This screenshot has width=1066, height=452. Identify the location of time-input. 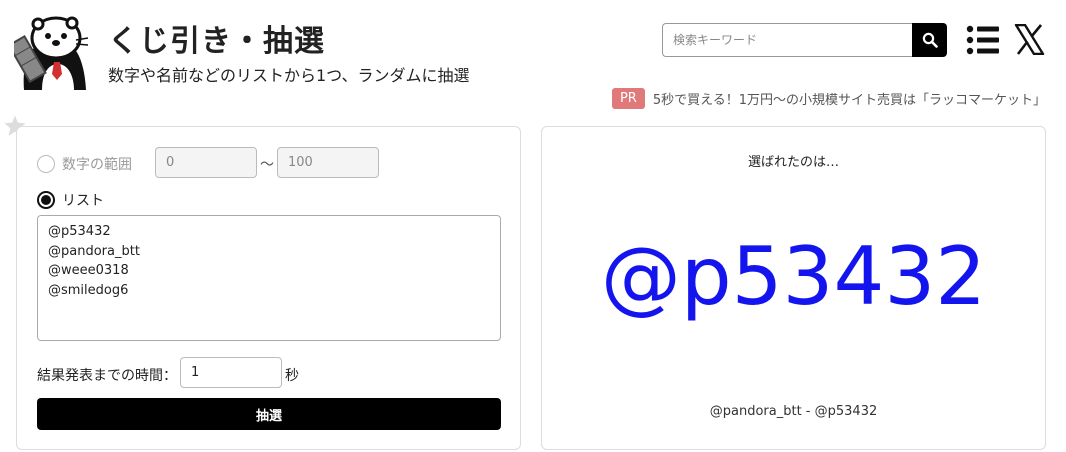
(231, 372).